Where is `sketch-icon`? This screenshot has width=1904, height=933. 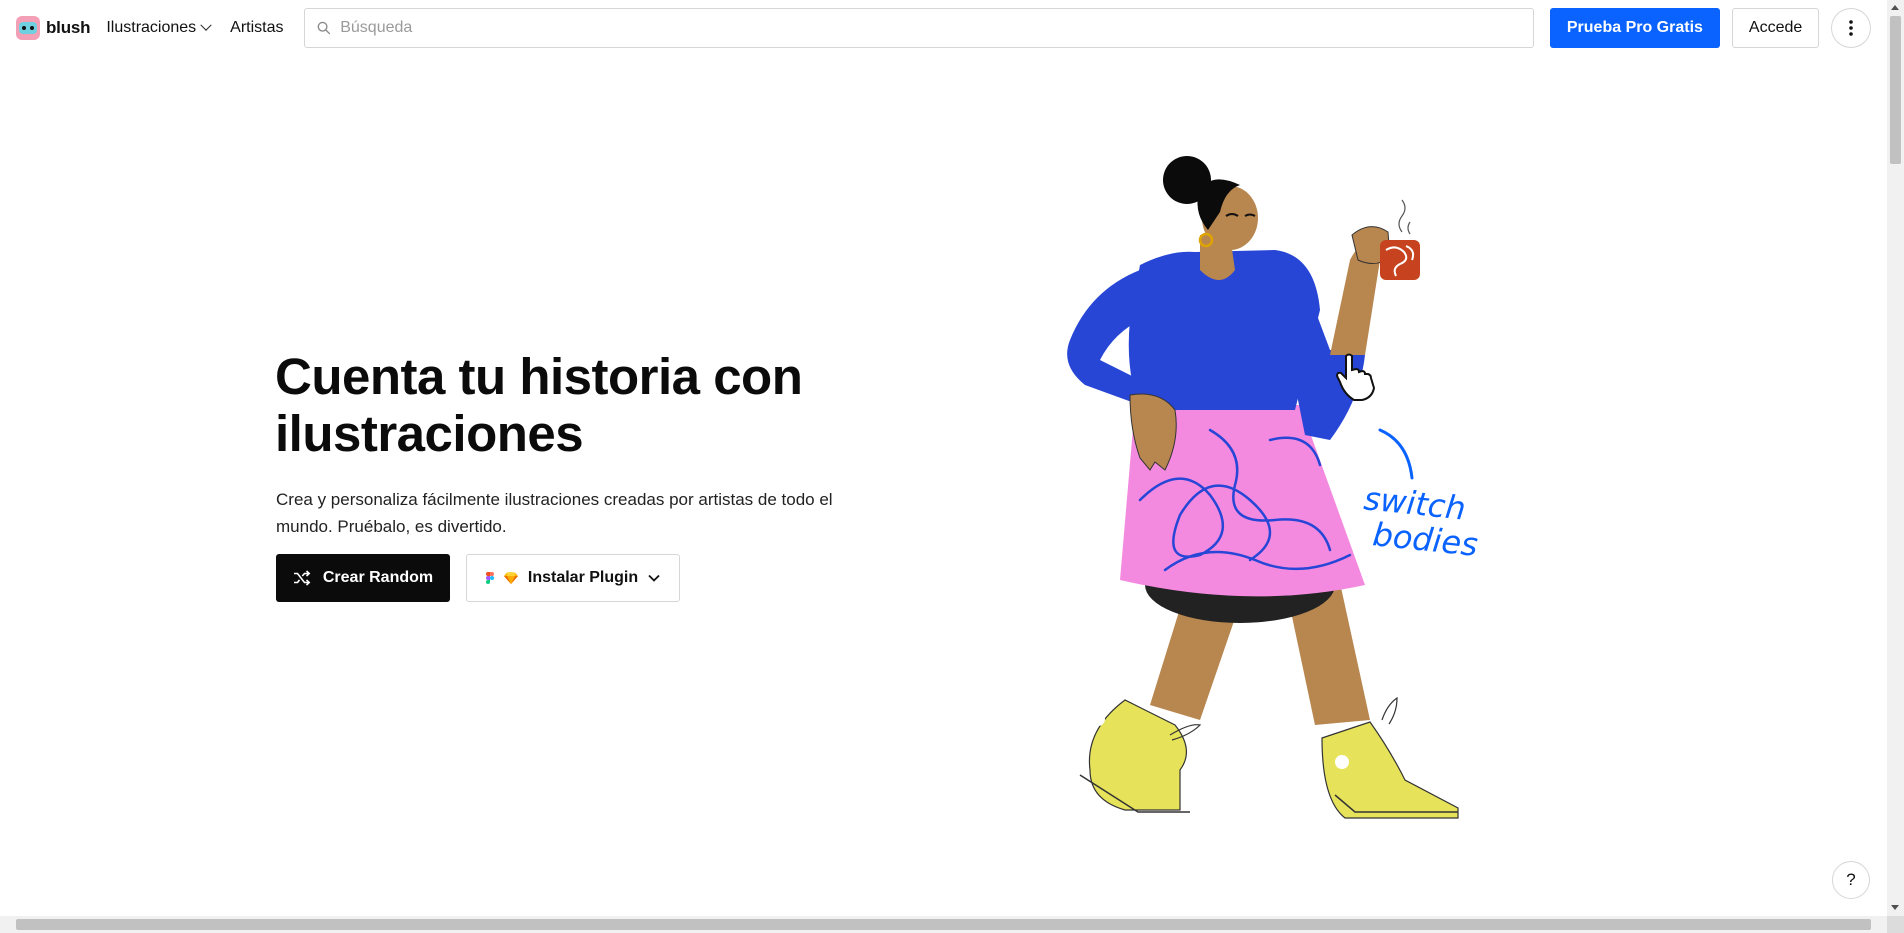 sketch-icon is located at coordinates (510, 578).